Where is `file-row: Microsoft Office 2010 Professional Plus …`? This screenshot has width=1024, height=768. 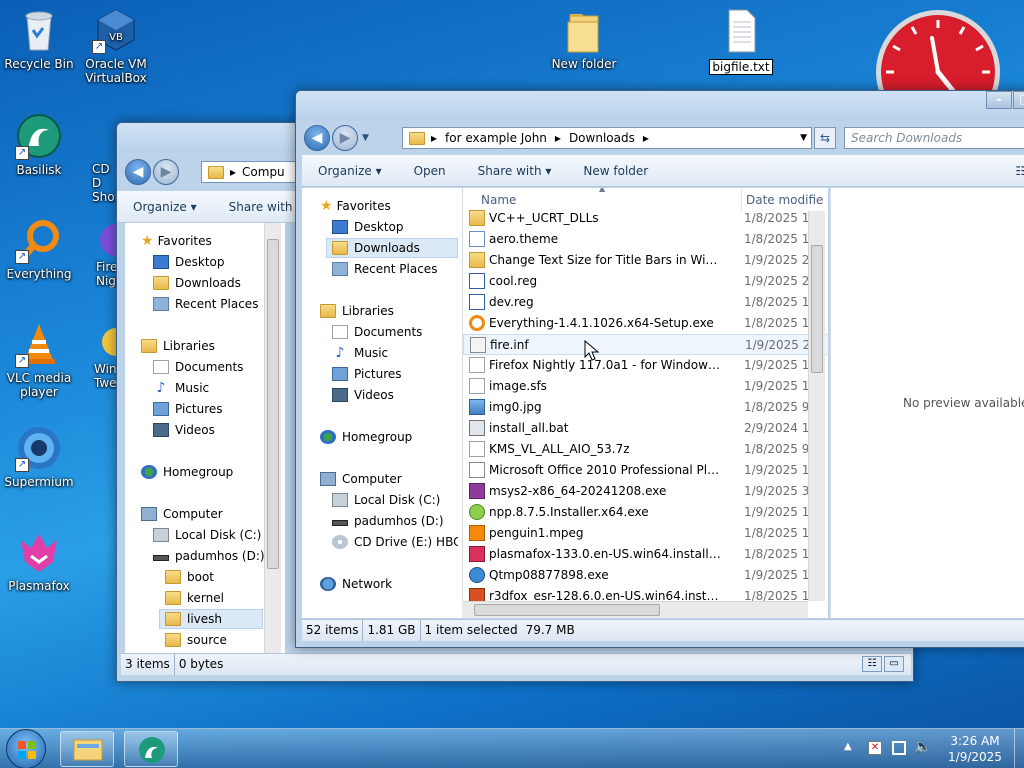 file-row: Microsoft Office 2010 Professional Plus … is located at coordinates (645, 470).